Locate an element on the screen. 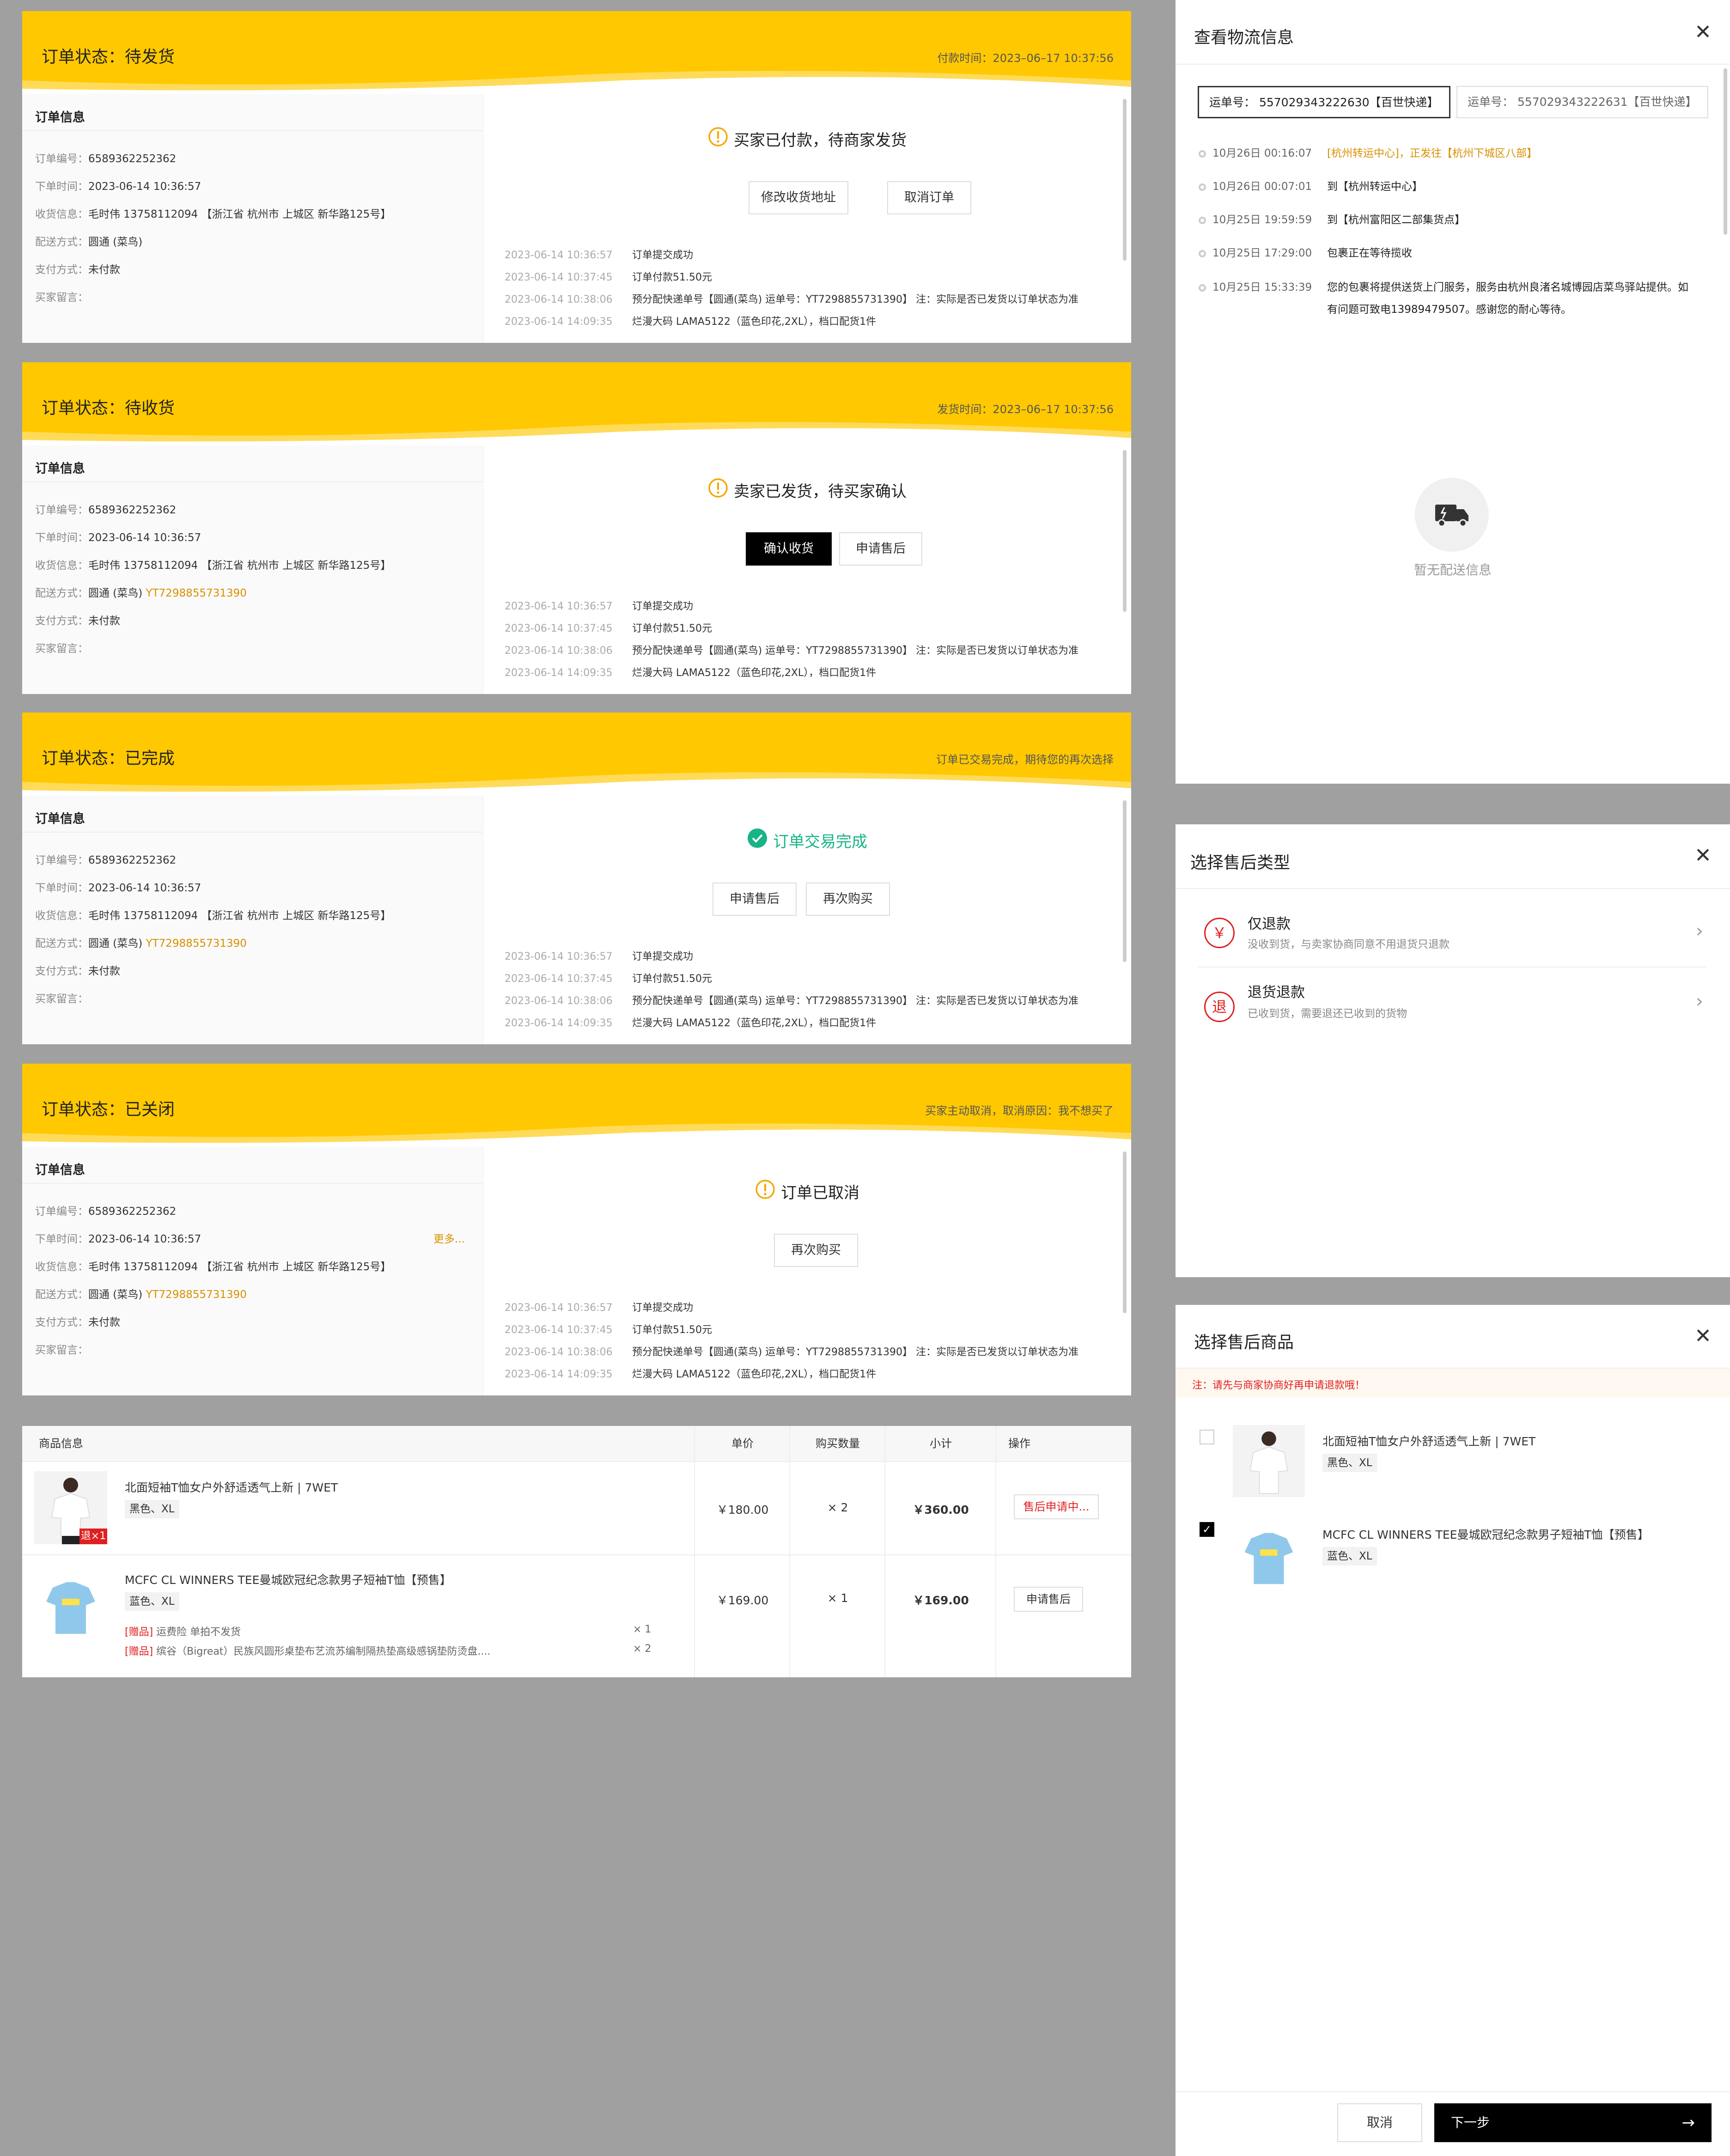 This screenshot has height=2156, width=1730. product-price: ￥169.00 is located at coordinates (742, 1600).